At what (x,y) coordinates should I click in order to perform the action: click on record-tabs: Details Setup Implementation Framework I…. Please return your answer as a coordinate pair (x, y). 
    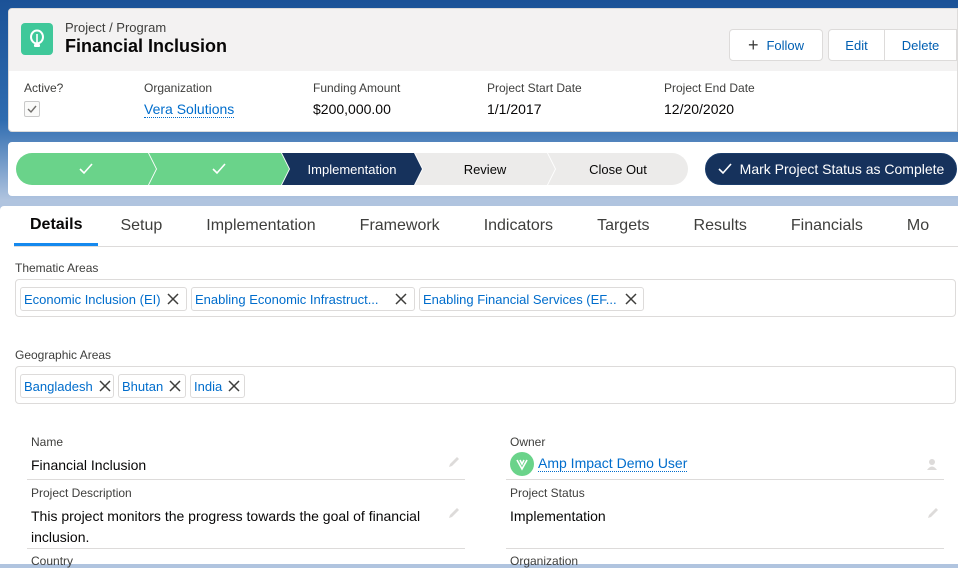
    Looking at the image, I should click on (486, 226).